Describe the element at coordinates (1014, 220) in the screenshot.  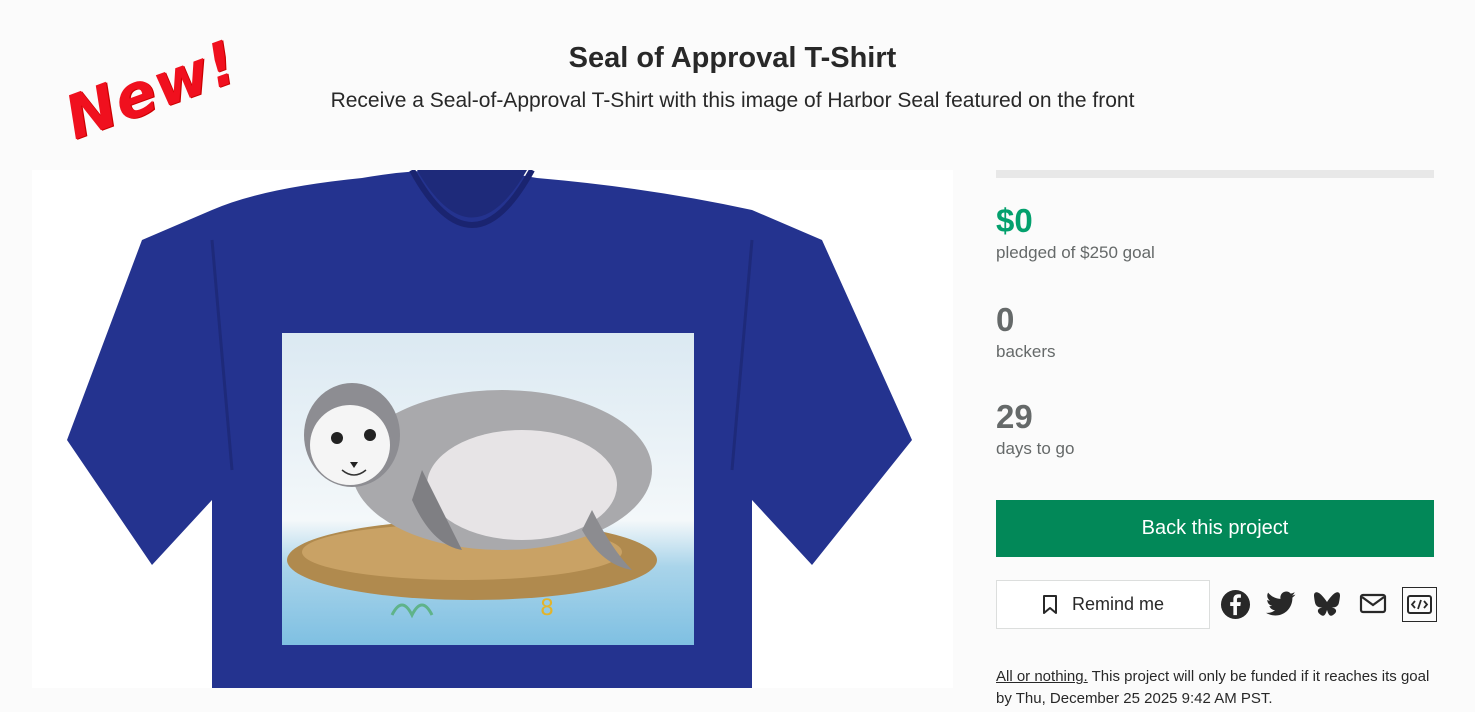
I see `pledged-amount: $0` at that location.